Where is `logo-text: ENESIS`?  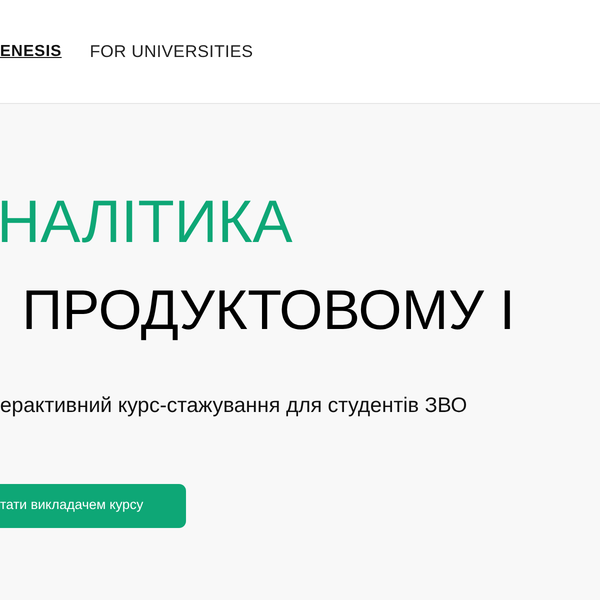 logo-text: ENESIS is located at coordinates (31, 52).